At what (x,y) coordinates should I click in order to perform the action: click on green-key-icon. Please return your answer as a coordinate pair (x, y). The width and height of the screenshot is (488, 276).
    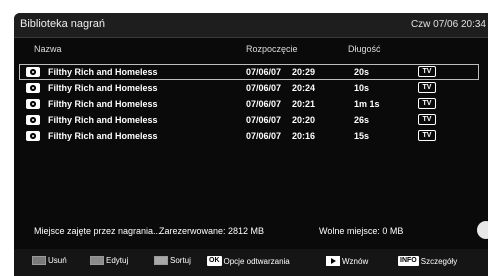
    Looking at the image, I should click on (97, 260).